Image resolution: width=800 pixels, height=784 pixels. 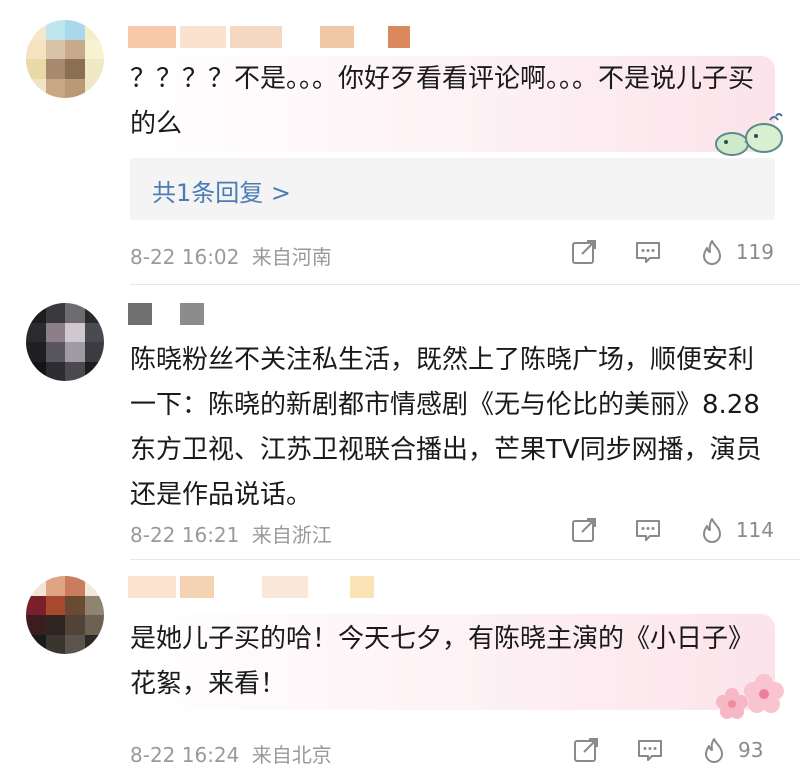 What do you see at coordinates (672, 530) in the screenshot?
I see `comment-actions: 114` at bounding box center [672, 530].